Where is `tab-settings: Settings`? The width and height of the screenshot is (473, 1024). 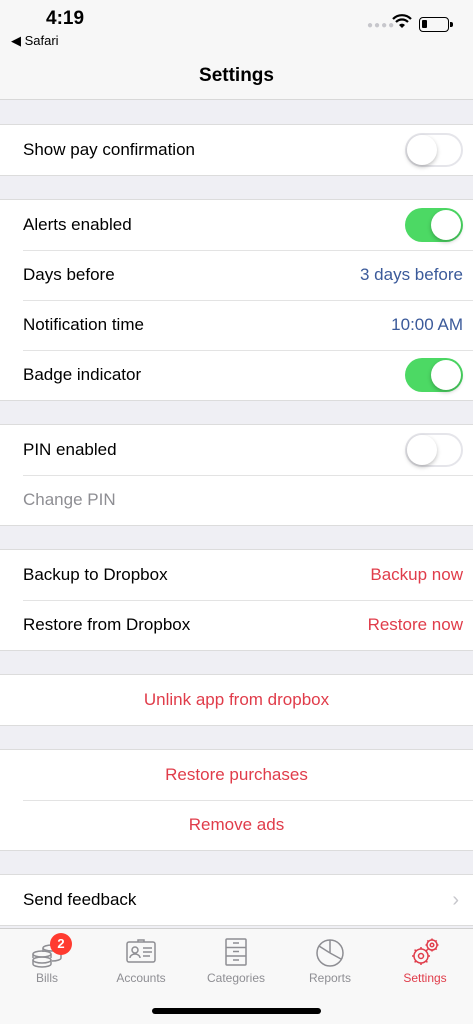 tab-settings: Settings is located at coordinates (425, 960).